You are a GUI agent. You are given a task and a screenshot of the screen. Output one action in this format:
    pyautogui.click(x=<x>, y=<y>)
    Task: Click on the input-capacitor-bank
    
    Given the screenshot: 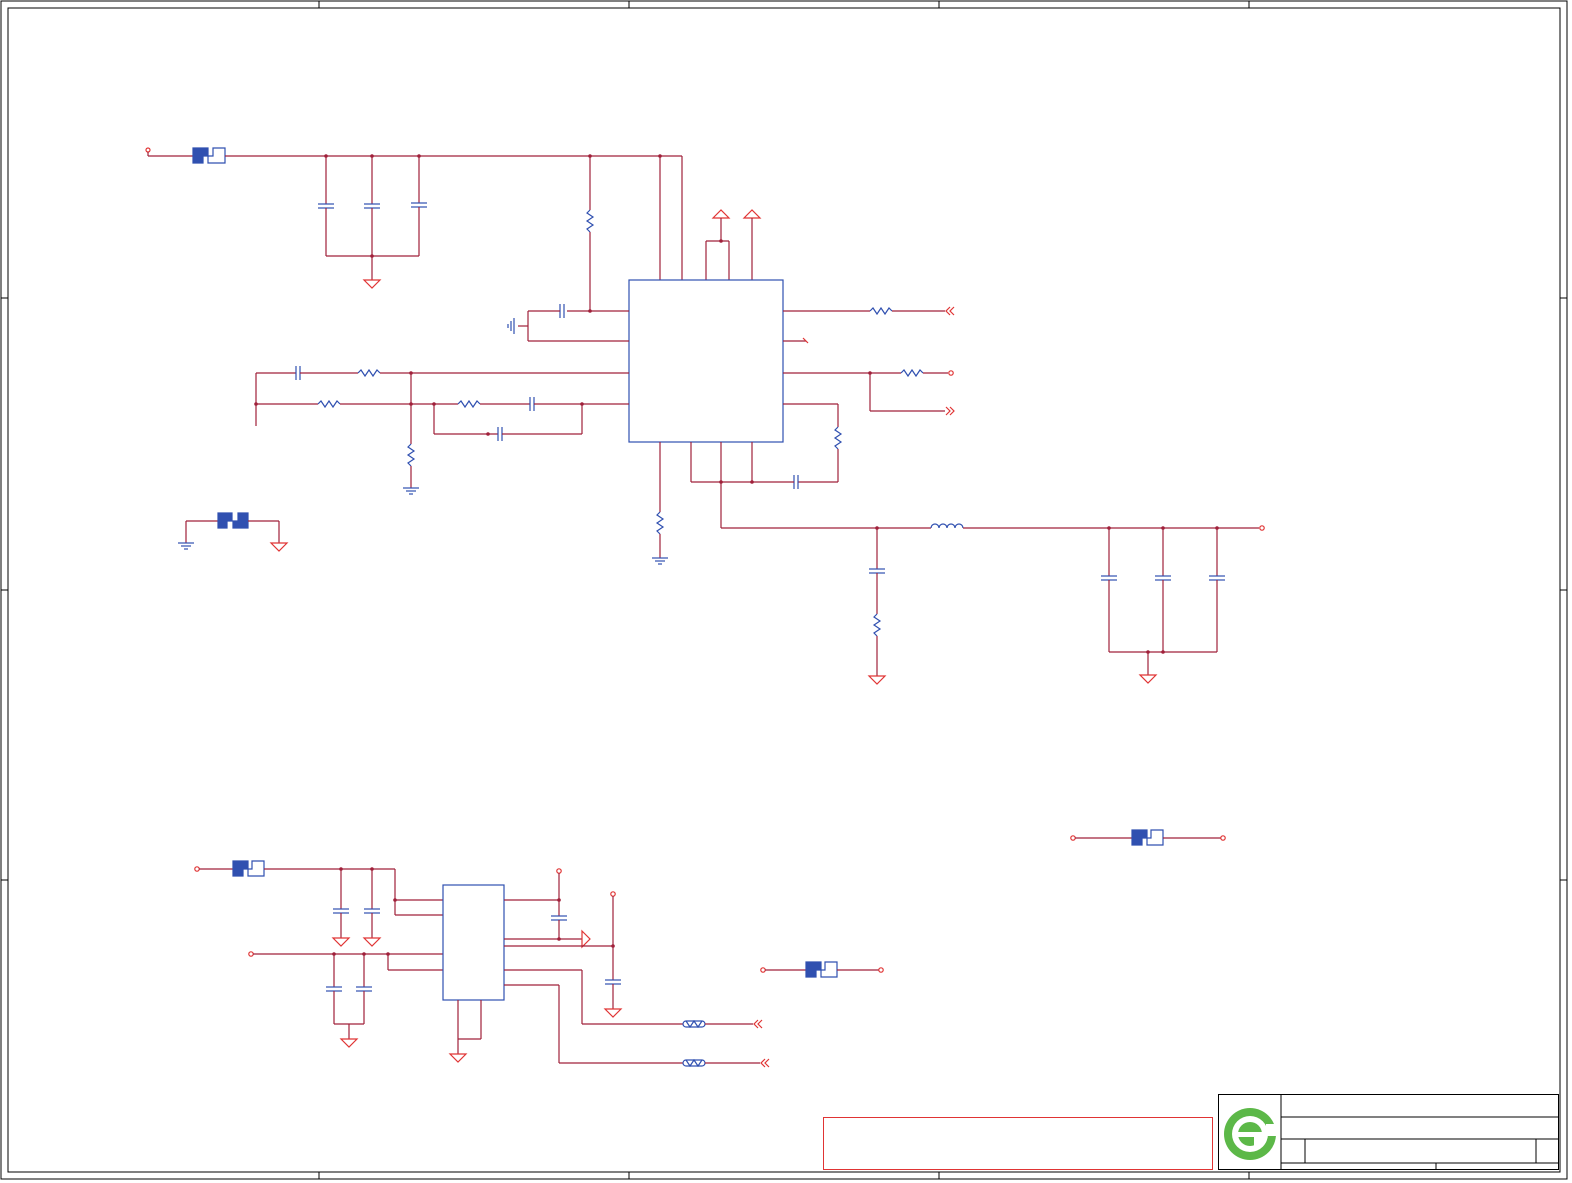 What is the action you would take?
    pyautogui.click(x=372, y=217)
    